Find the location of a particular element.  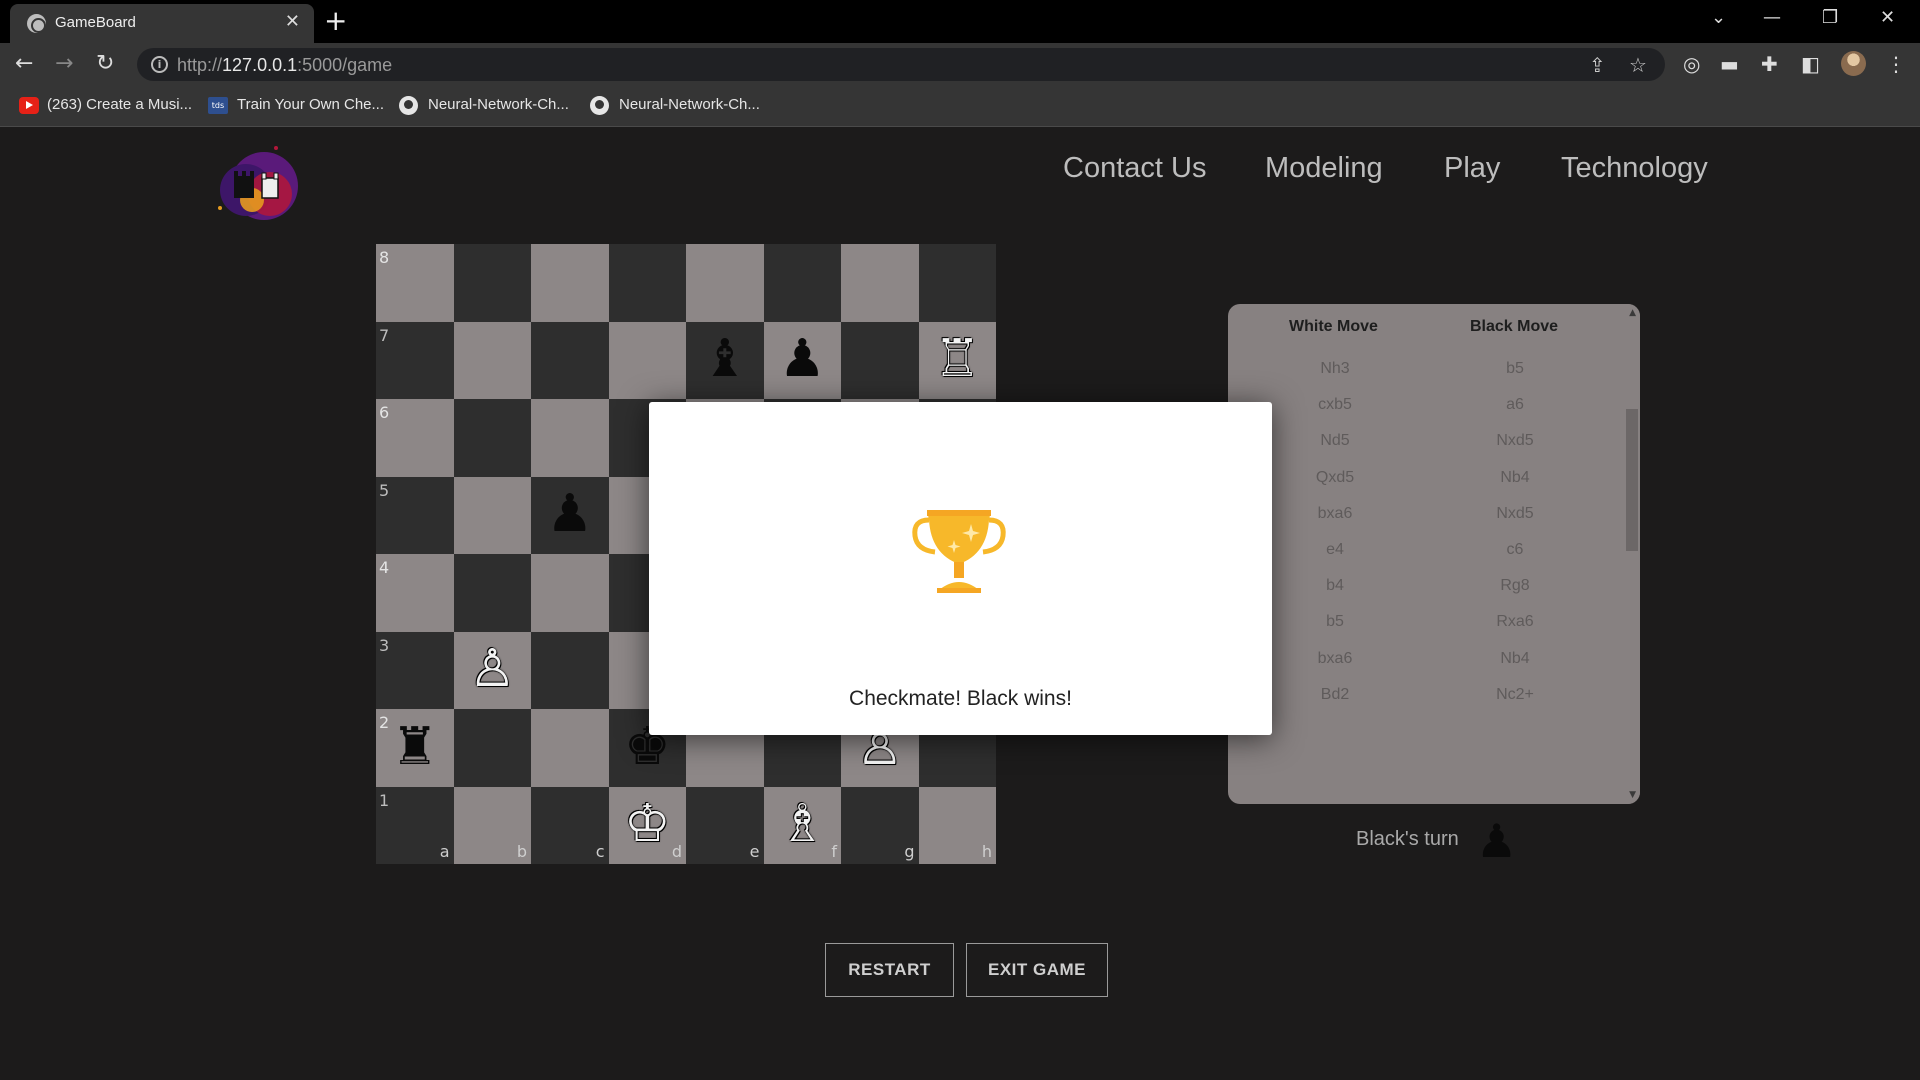

restart-button: RESTART is located at coordinates (889, 970).